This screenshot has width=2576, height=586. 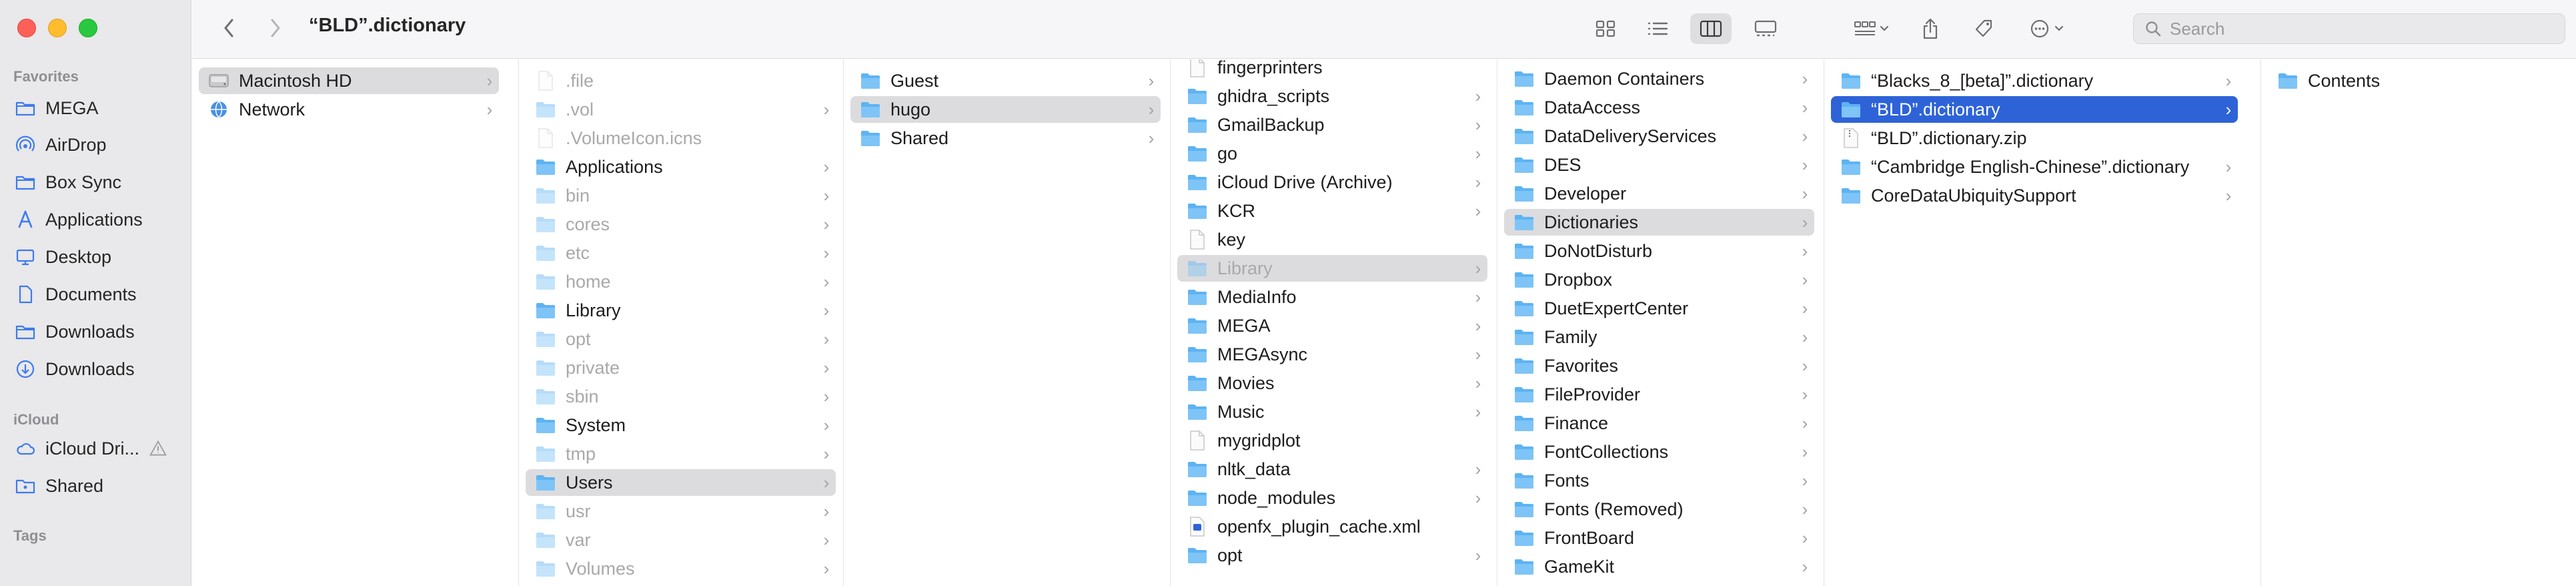 I want to click on group-by-button, so click(x=1871, y=29).